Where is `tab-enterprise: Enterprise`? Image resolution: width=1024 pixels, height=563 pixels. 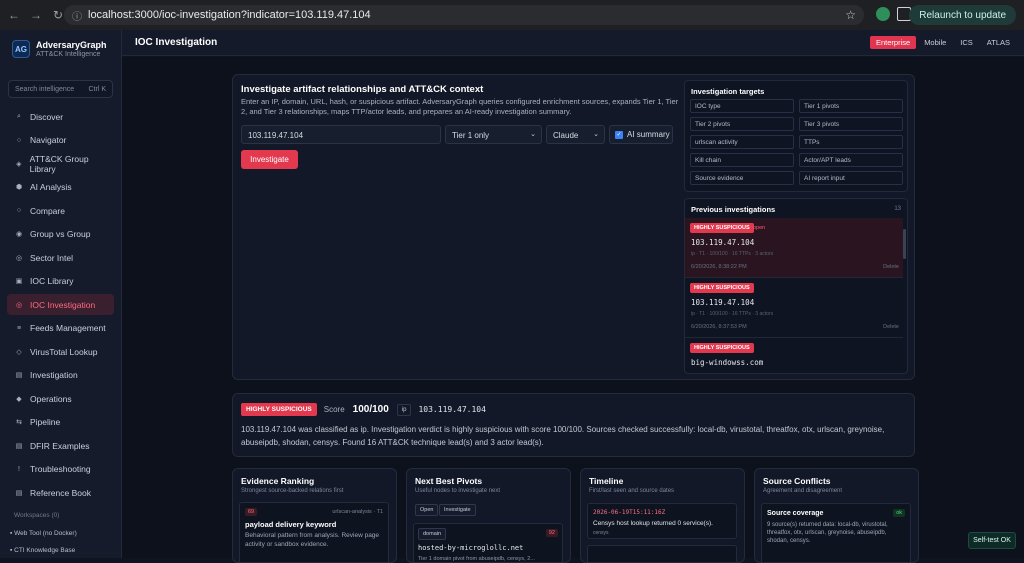 tab-enterprise: Enterprise is located at coordinates (893, 42).